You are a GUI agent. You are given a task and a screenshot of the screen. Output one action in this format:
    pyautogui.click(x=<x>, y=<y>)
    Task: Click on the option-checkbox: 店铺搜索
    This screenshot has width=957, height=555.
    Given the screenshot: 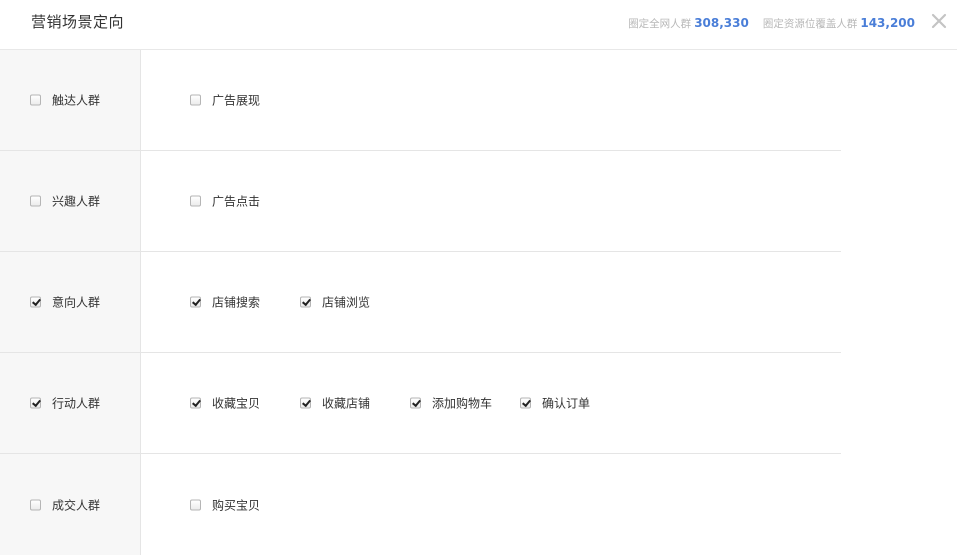 What is the action you would take?
    pyautogui.click(x=245, y=302)
    